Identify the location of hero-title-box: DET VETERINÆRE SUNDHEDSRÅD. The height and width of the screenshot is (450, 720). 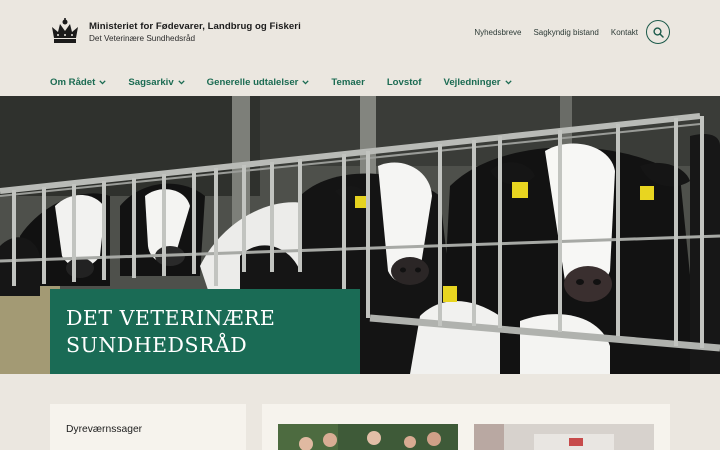
(205, 331).